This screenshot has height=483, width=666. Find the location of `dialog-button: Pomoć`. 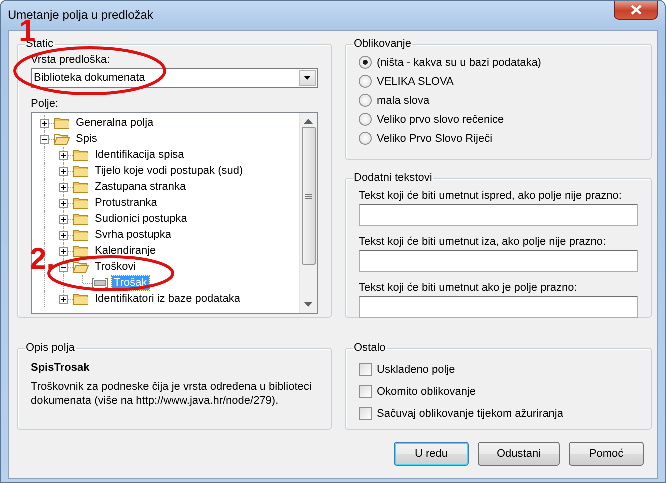

dialog-button: Pomoć is located at coordinates (606, 454).